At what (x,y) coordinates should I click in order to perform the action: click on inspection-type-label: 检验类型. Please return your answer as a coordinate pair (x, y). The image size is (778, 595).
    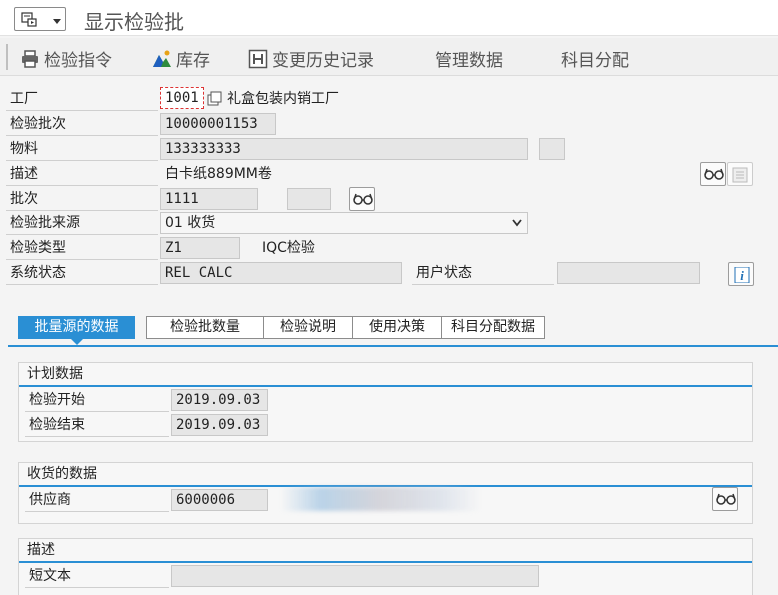
    Looking at the image, I should click on (82, 248).